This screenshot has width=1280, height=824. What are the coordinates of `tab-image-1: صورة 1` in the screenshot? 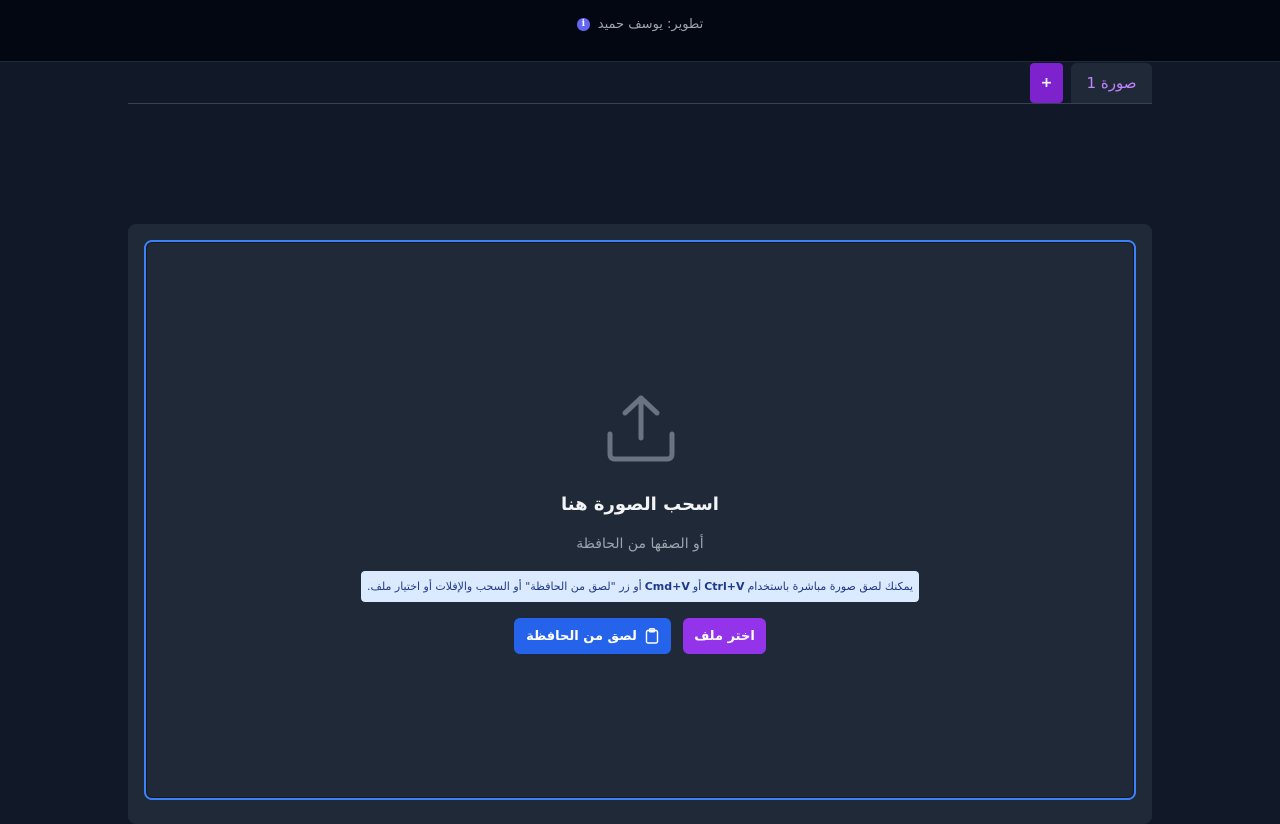 It's located at (1111, 83).